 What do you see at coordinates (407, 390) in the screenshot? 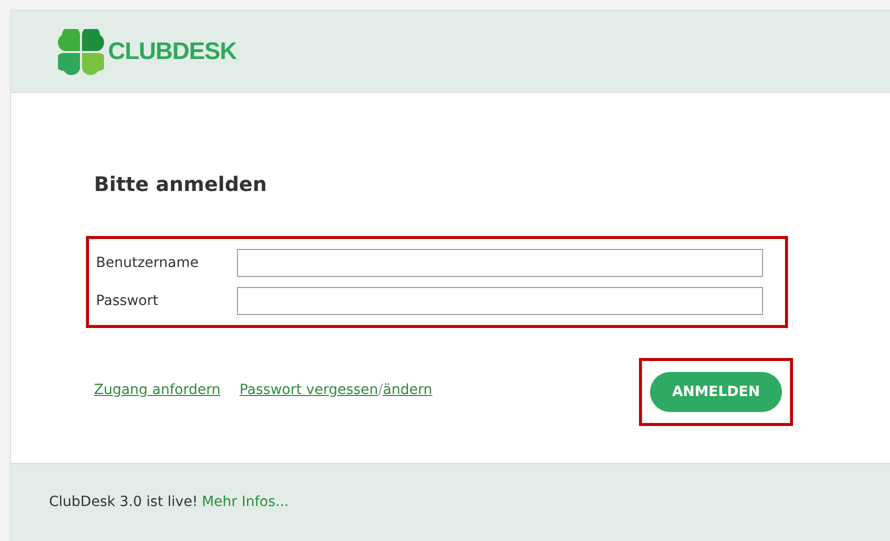
I see `change-password-link: ändern` at bounding box center [407, 390].